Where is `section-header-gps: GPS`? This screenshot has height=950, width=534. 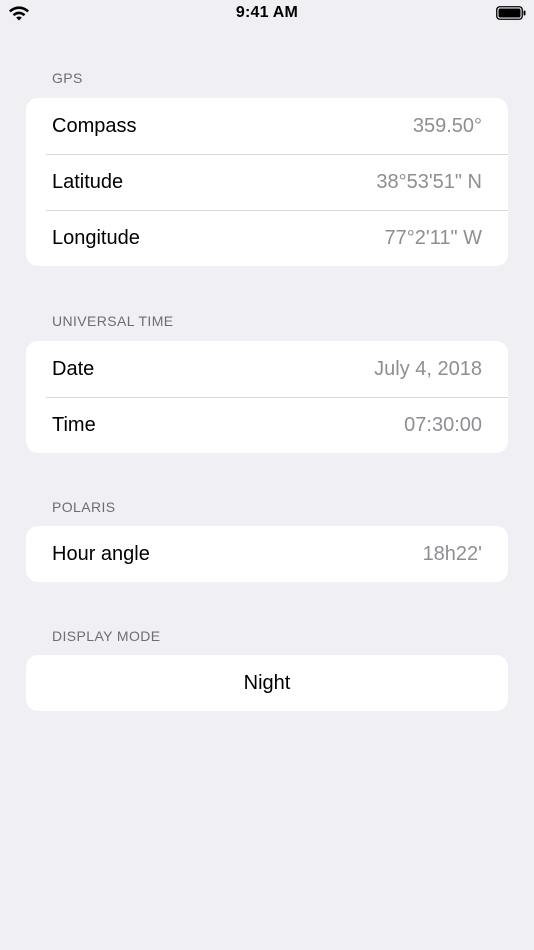
section-header-gps: GPS is located at coordinates (67, 78).